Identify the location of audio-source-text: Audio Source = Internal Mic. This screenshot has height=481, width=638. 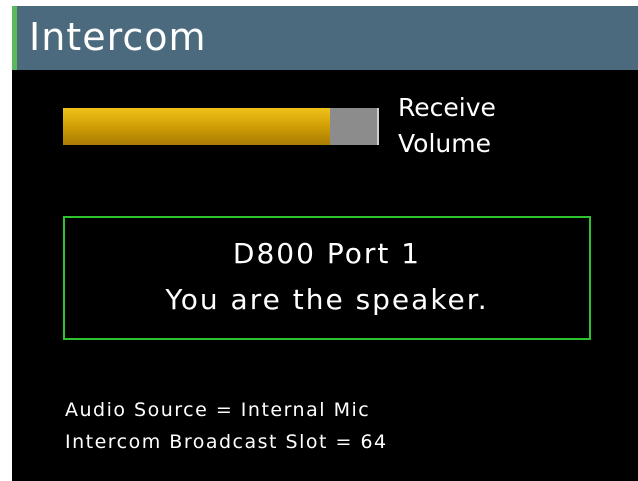
(218, 410).